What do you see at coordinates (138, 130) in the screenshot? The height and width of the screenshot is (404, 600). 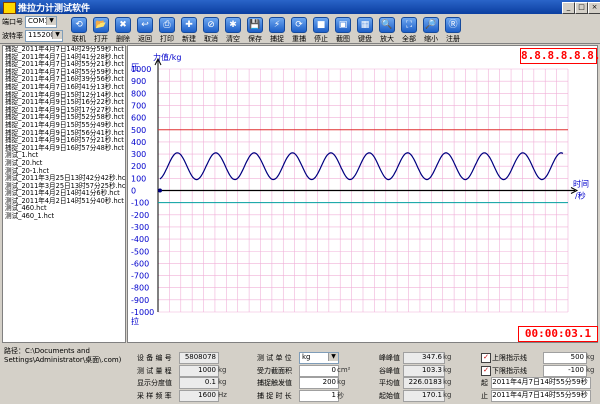 I see `y-tick-label: 500` at bounding box center [138, 130].